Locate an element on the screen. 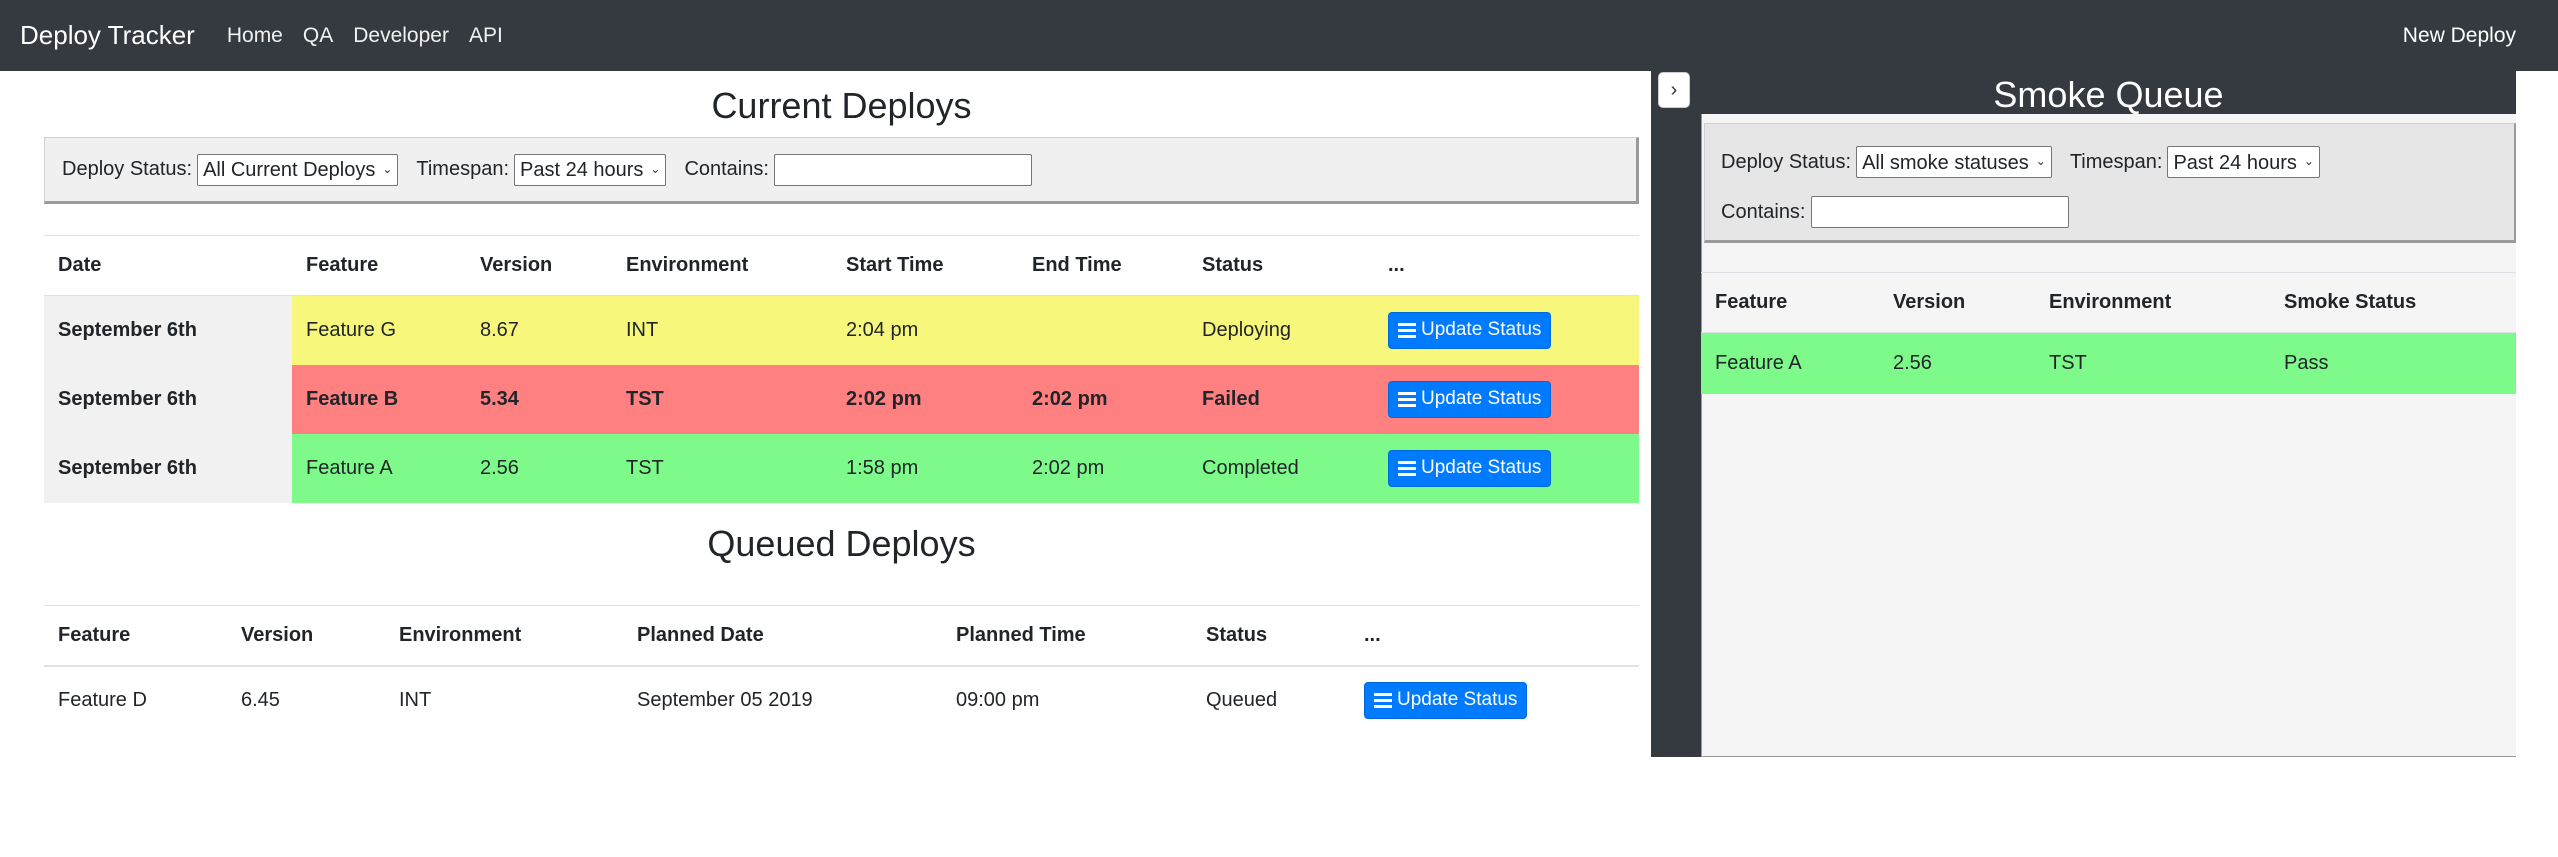 Image resolution: width=2558 pixels, height=857 pixels. version-cell: 5.34 is located at coordinates (539, 399).